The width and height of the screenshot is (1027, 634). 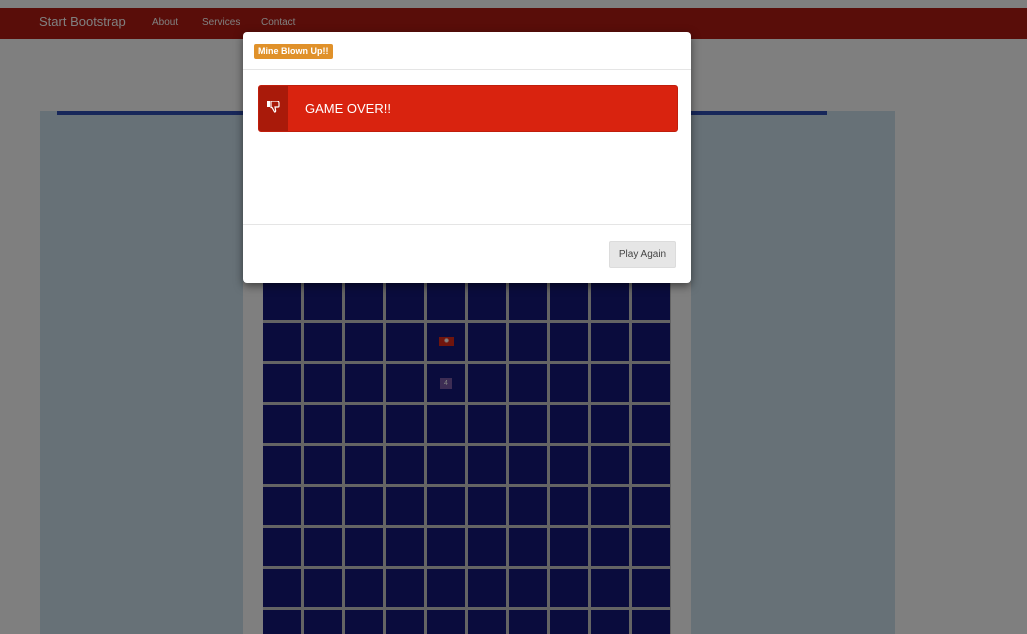 I want to click on alert-text: GAME OVER!!, so click(x=348, y=108).